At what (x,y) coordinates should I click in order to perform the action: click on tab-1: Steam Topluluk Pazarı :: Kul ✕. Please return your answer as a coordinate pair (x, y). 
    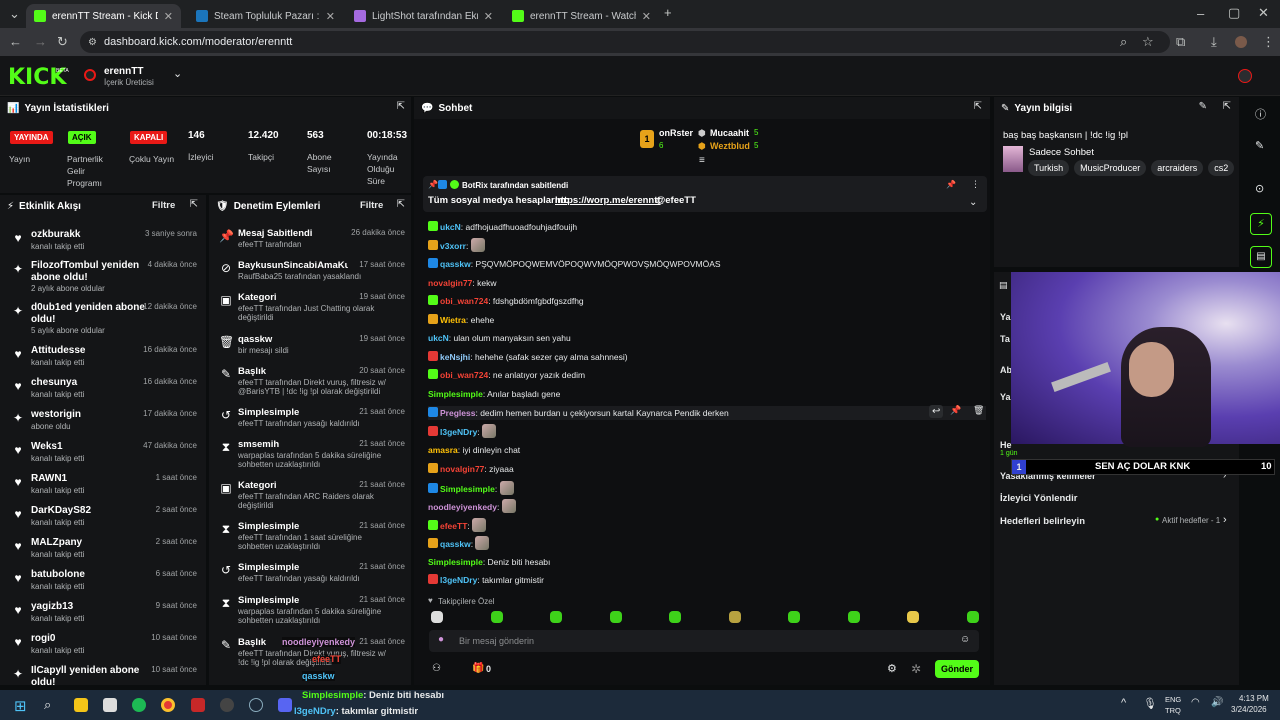
    Looking at the image, I should click on (265, 16).